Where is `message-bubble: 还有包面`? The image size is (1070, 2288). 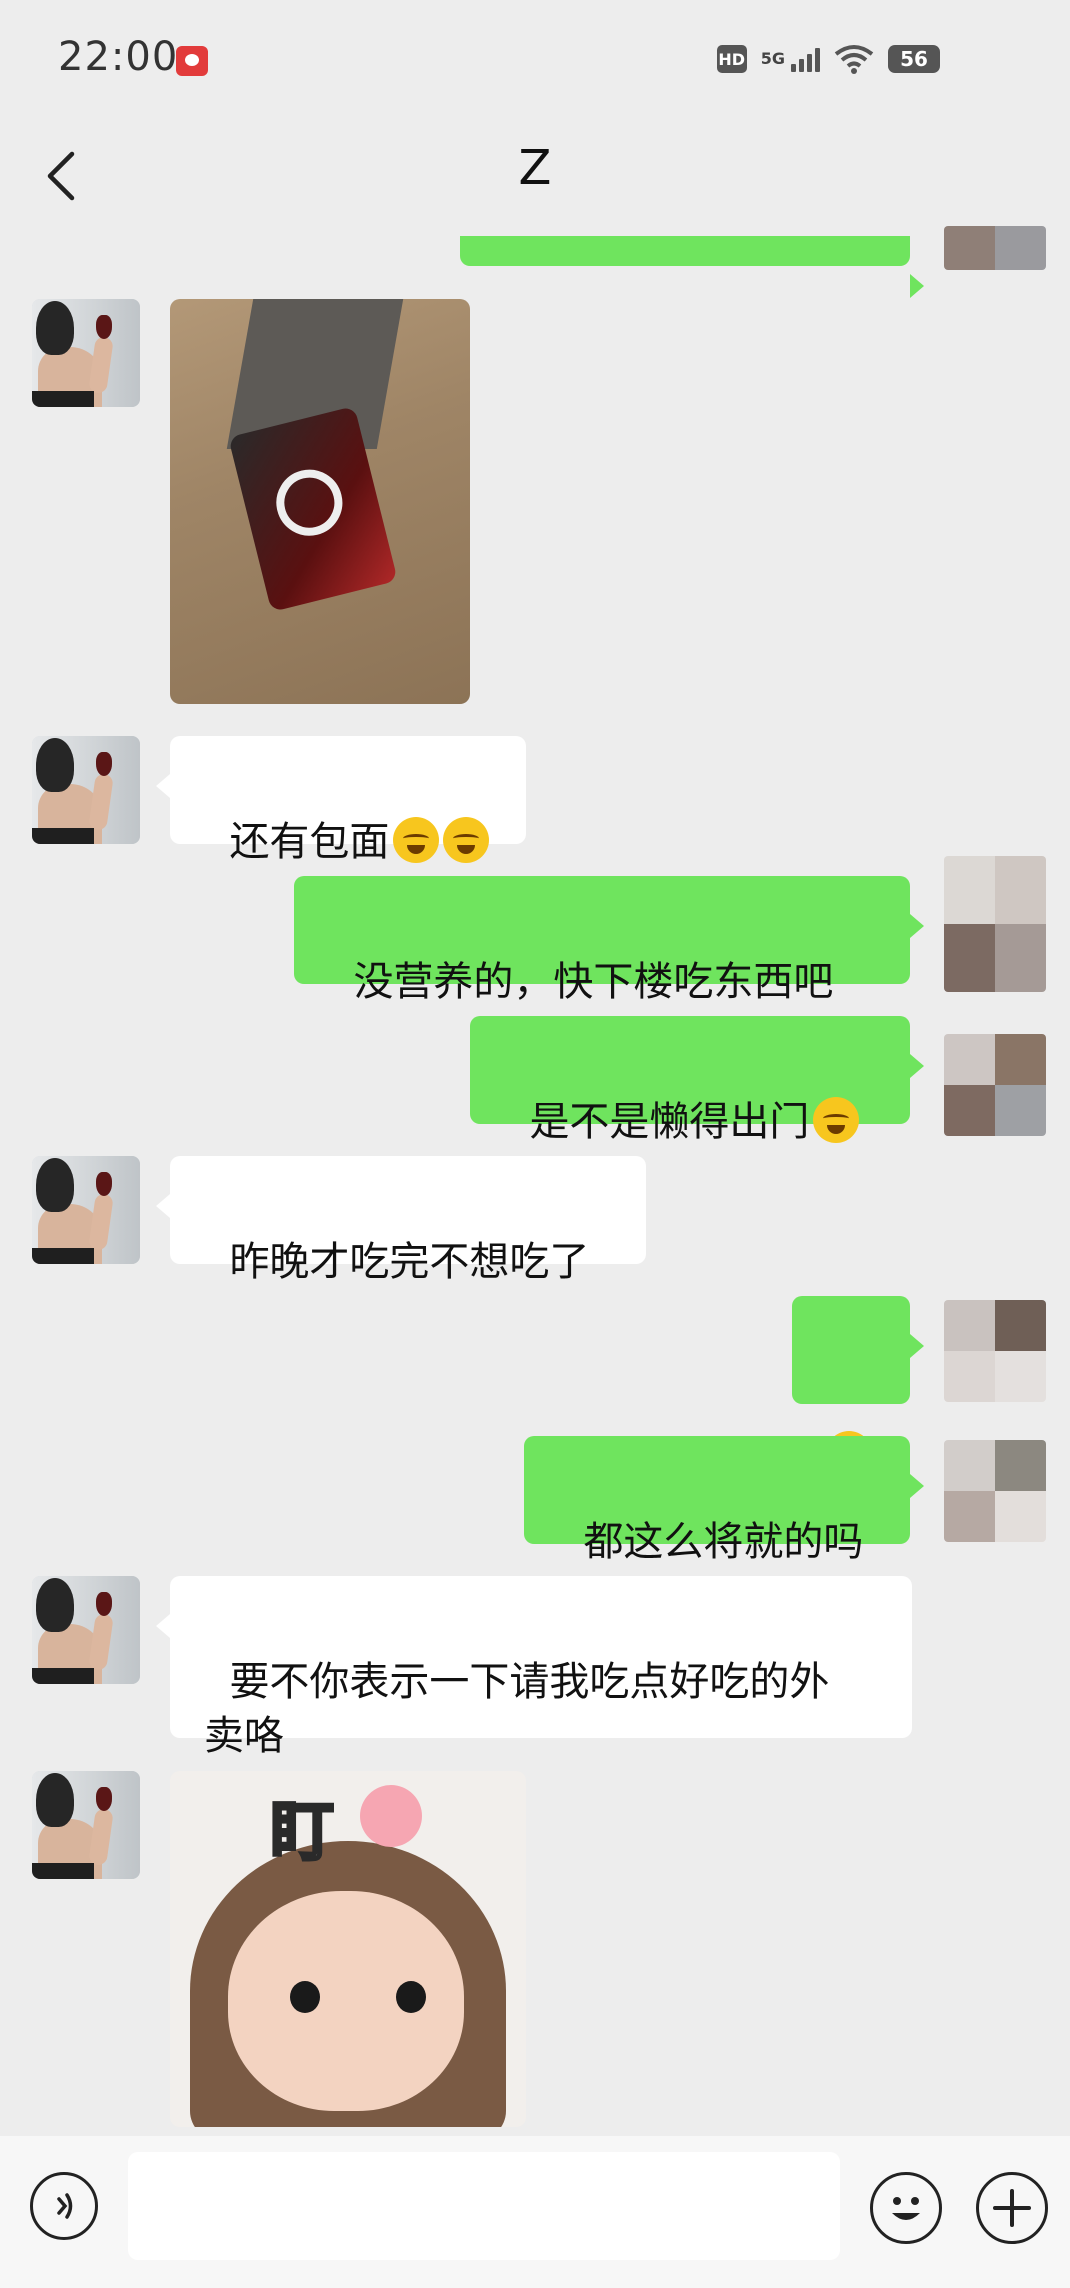 message-bubble: 还有包面 is located at coordinates (341, 800).